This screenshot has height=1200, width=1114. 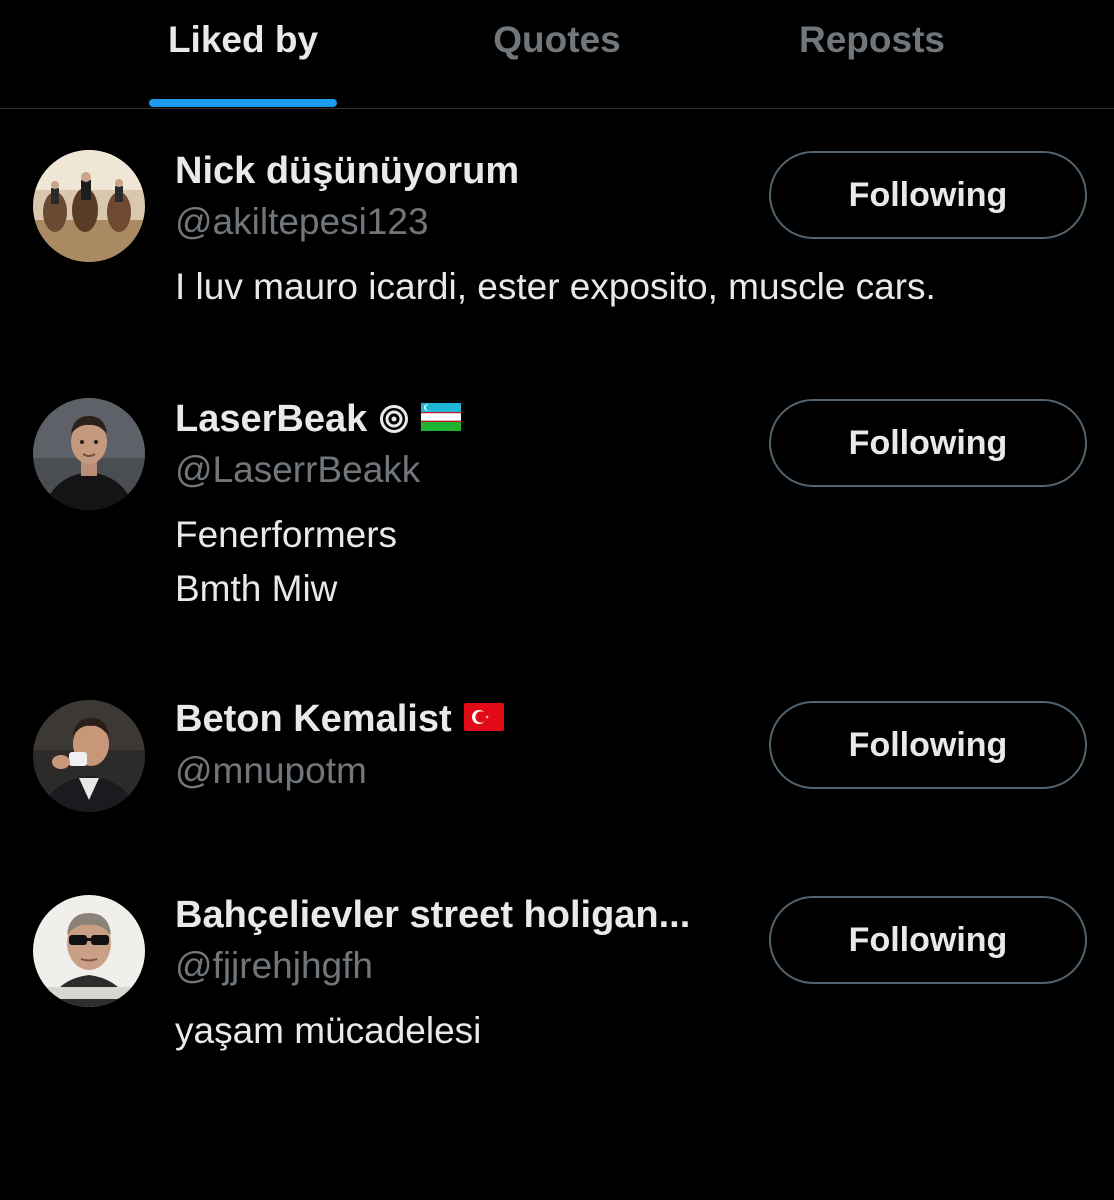 I want to click on user-bio: yaşam mücadelesi, so click(x=328, y=1031).